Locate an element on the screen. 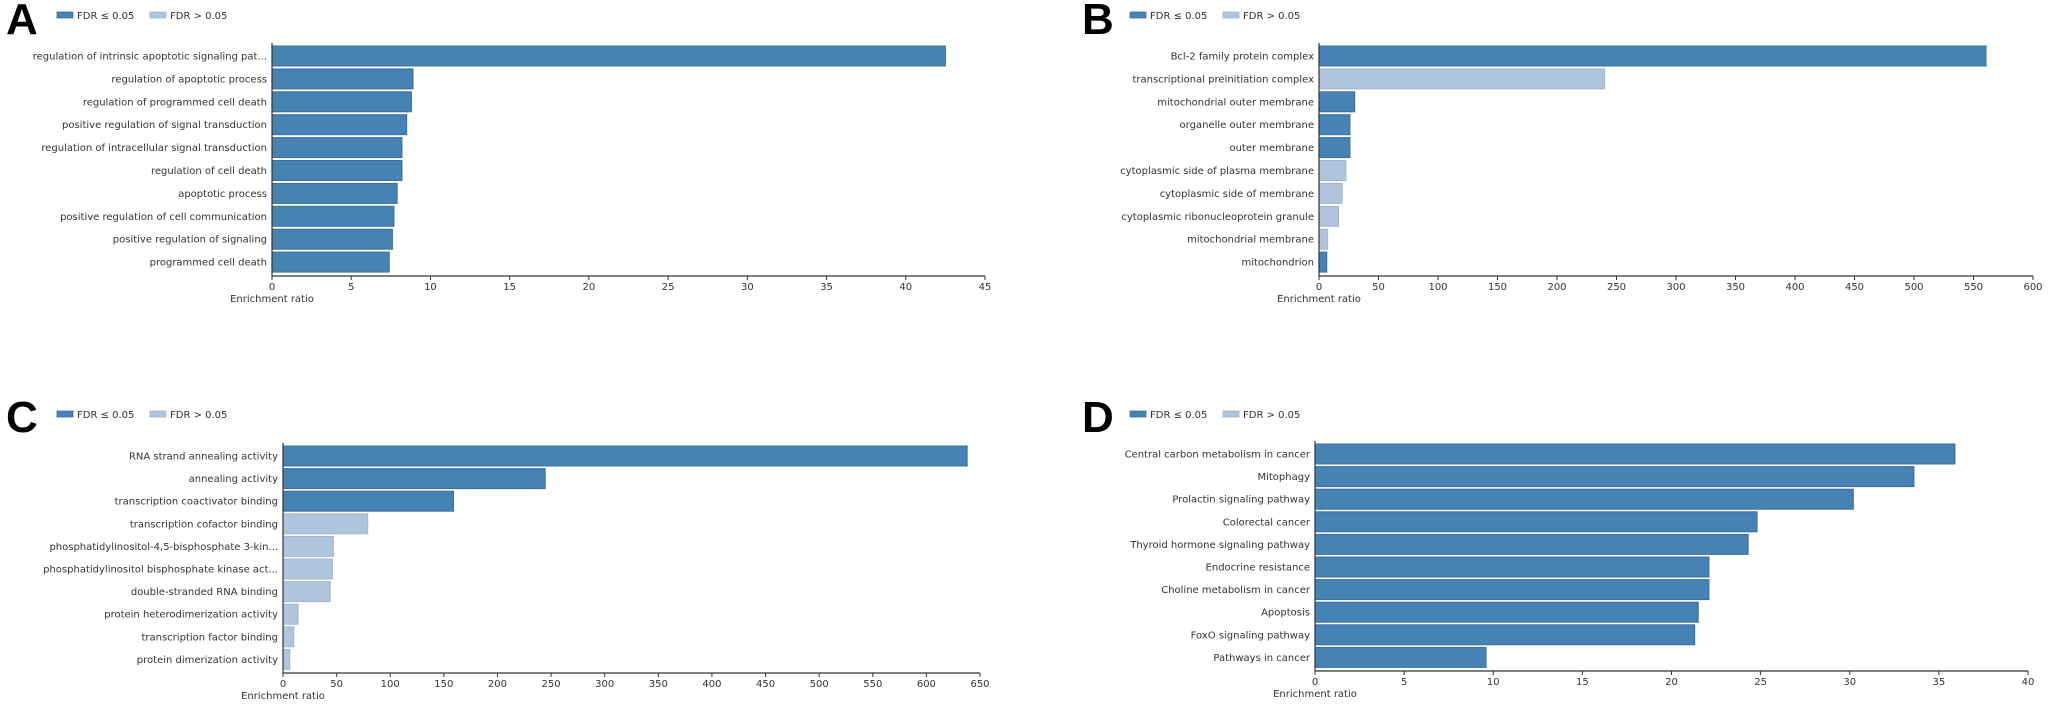 This screenshot has width=2050, height=708. category-label: regulation of apoptotic process is located at coordinates (189, 79).